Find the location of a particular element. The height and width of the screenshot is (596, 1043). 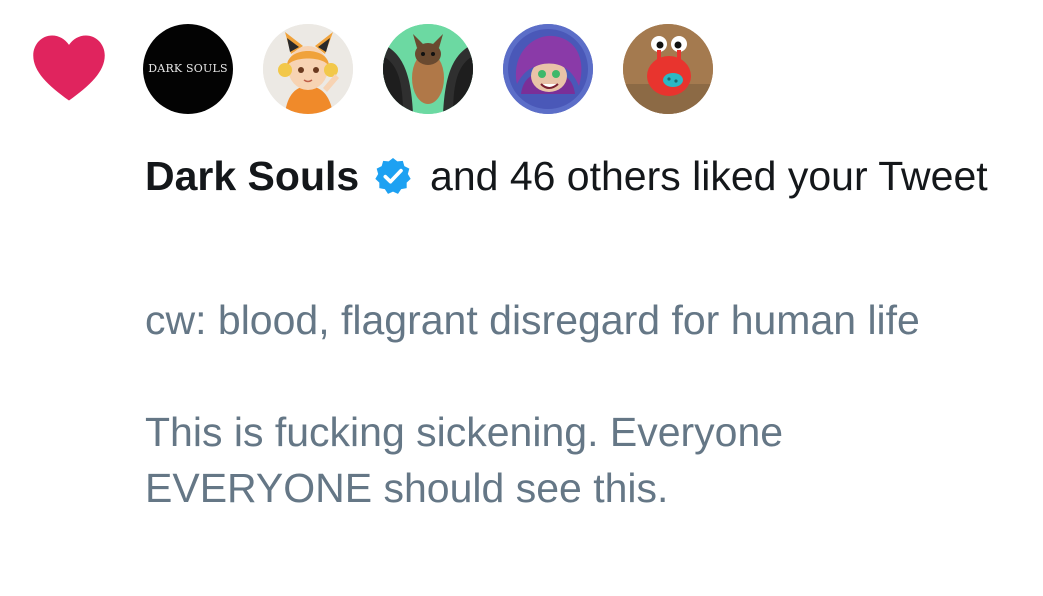

purple-hair-character-avatar is located at coordinates (548, 69).